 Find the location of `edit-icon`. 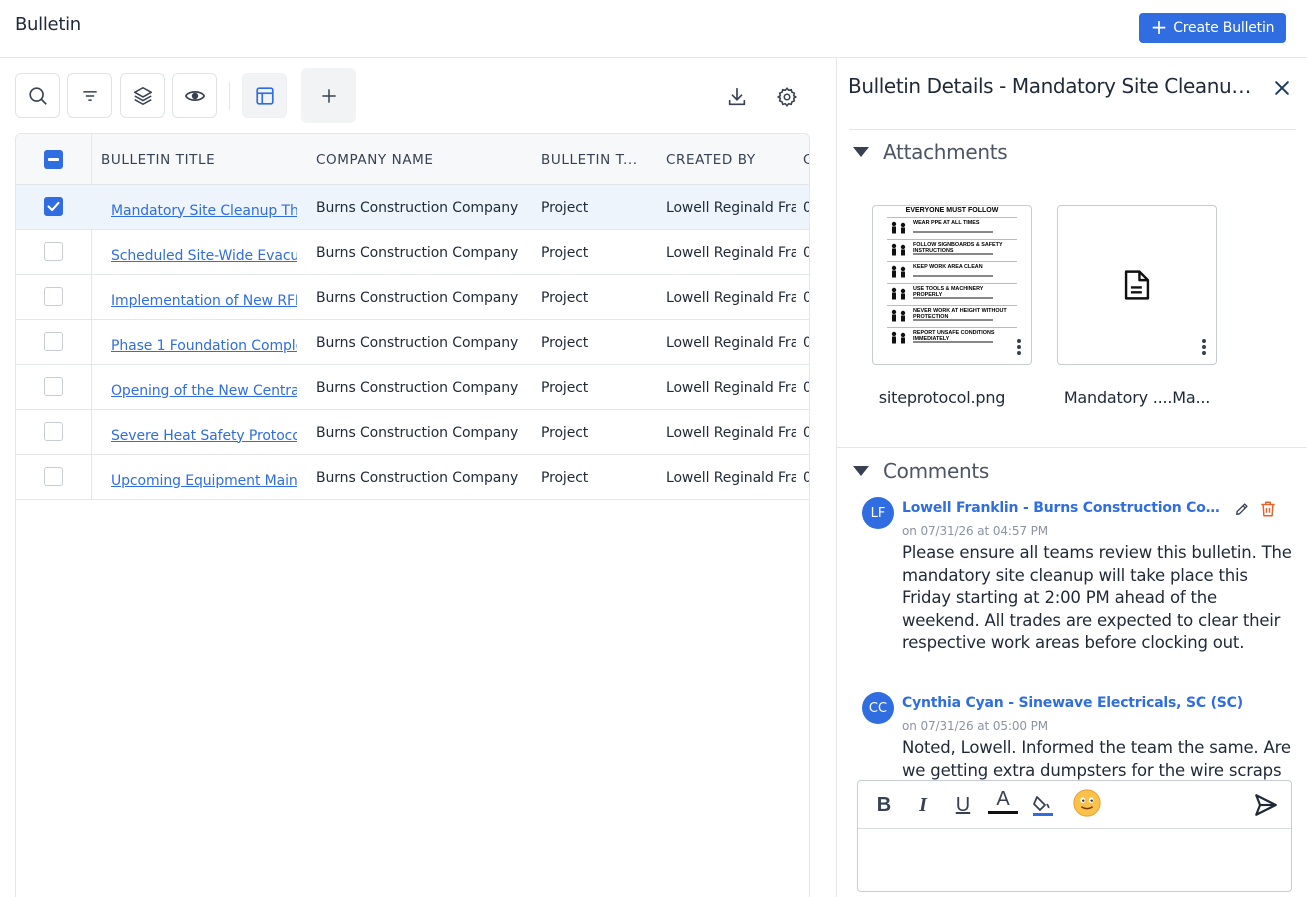

edit-icon is located at coordinates (1242, 509).